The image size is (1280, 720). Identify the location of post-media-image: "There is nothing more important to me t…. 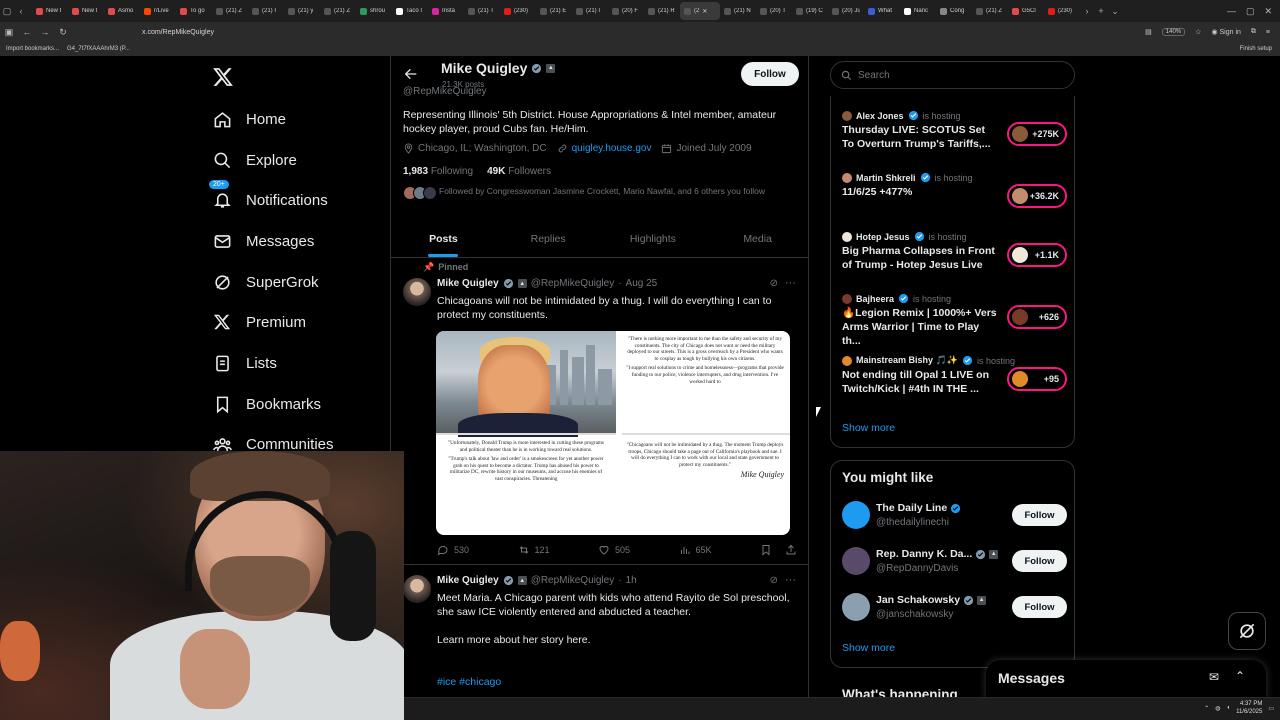
(613, 433).